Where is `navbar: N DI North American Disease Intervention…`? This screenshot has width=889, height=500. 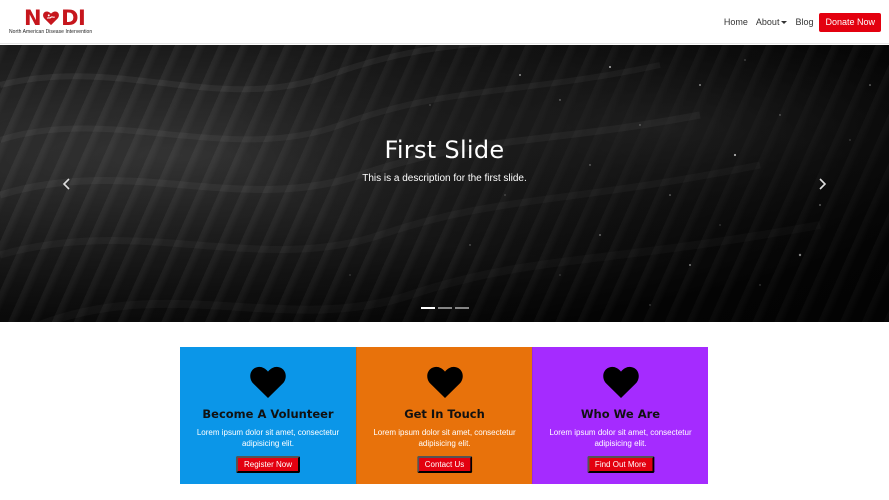 navbar: N DI North American Disease Intervention… is located at coordinates (444, 22).